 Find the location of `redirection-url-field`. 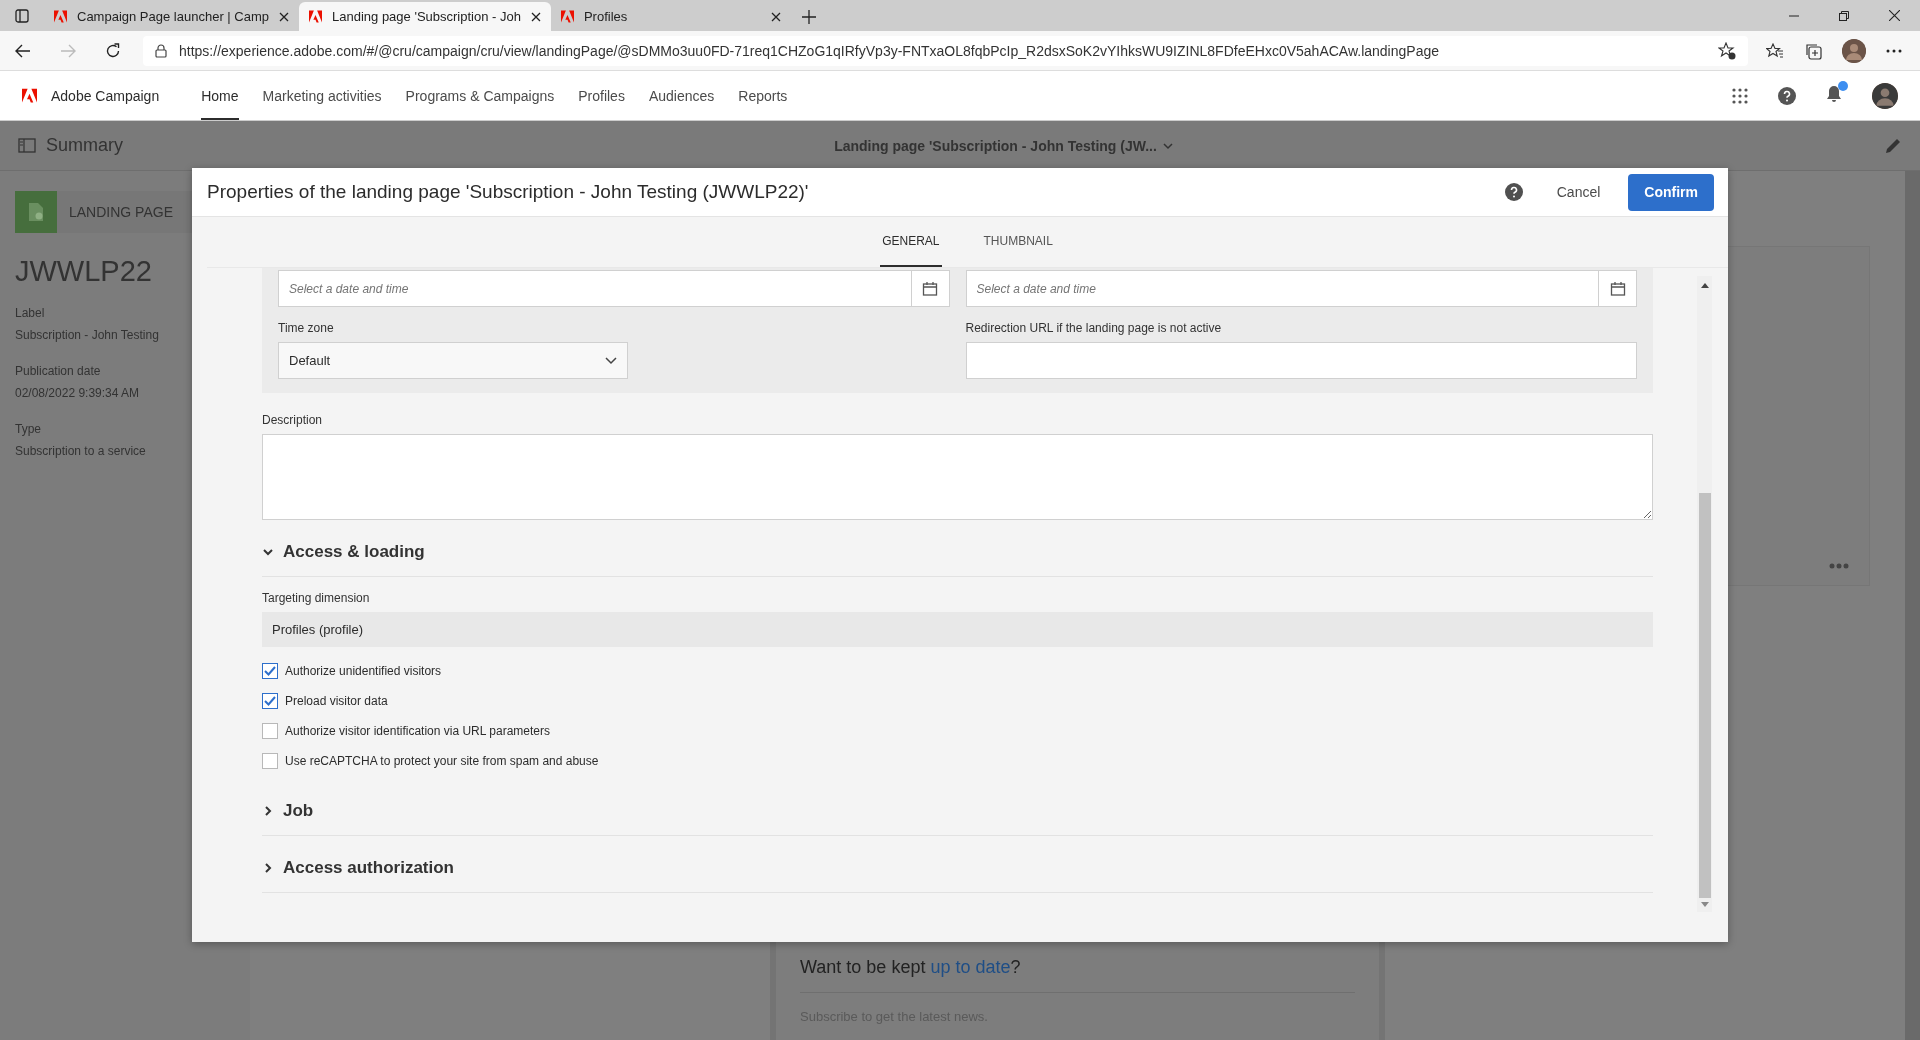

redirection-url-field is located at coordinates (1301, 360).